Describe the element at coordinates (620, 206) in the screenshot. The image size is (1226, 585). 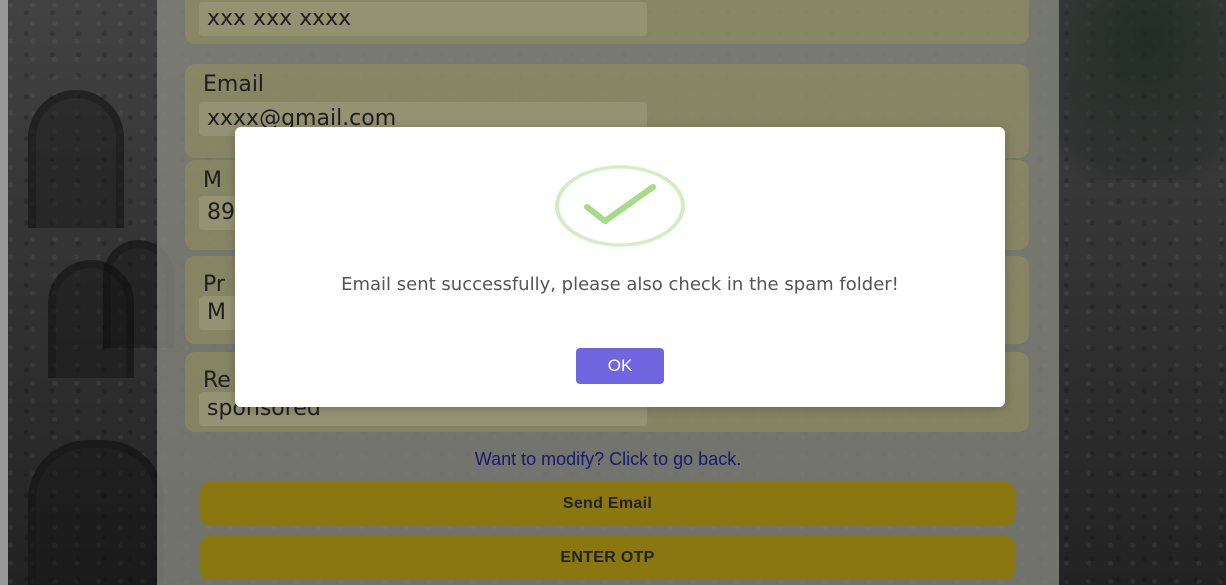
I see `success-check-icon` at that location.